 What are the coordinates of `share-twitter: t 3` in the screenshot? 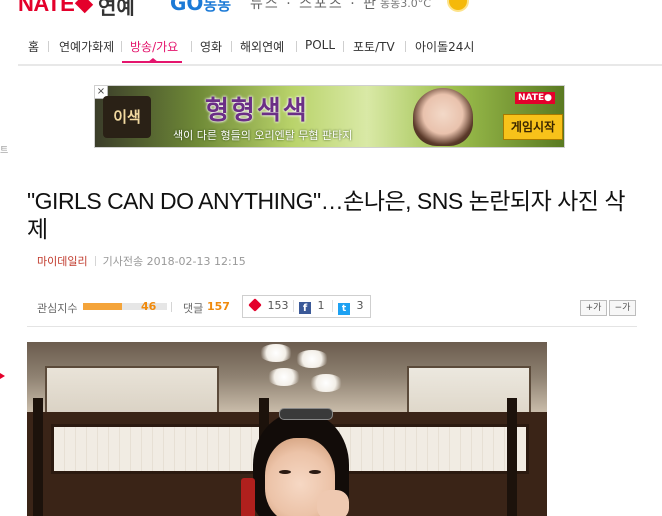 It's located at (351, 307).